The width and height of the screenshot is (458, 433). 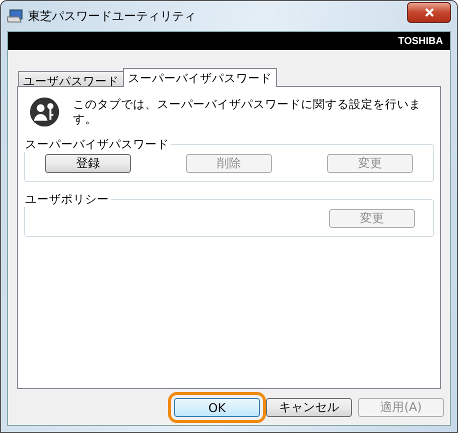 I want to click on brand-logo: TOSHIBA, so click(x=420, y=41).